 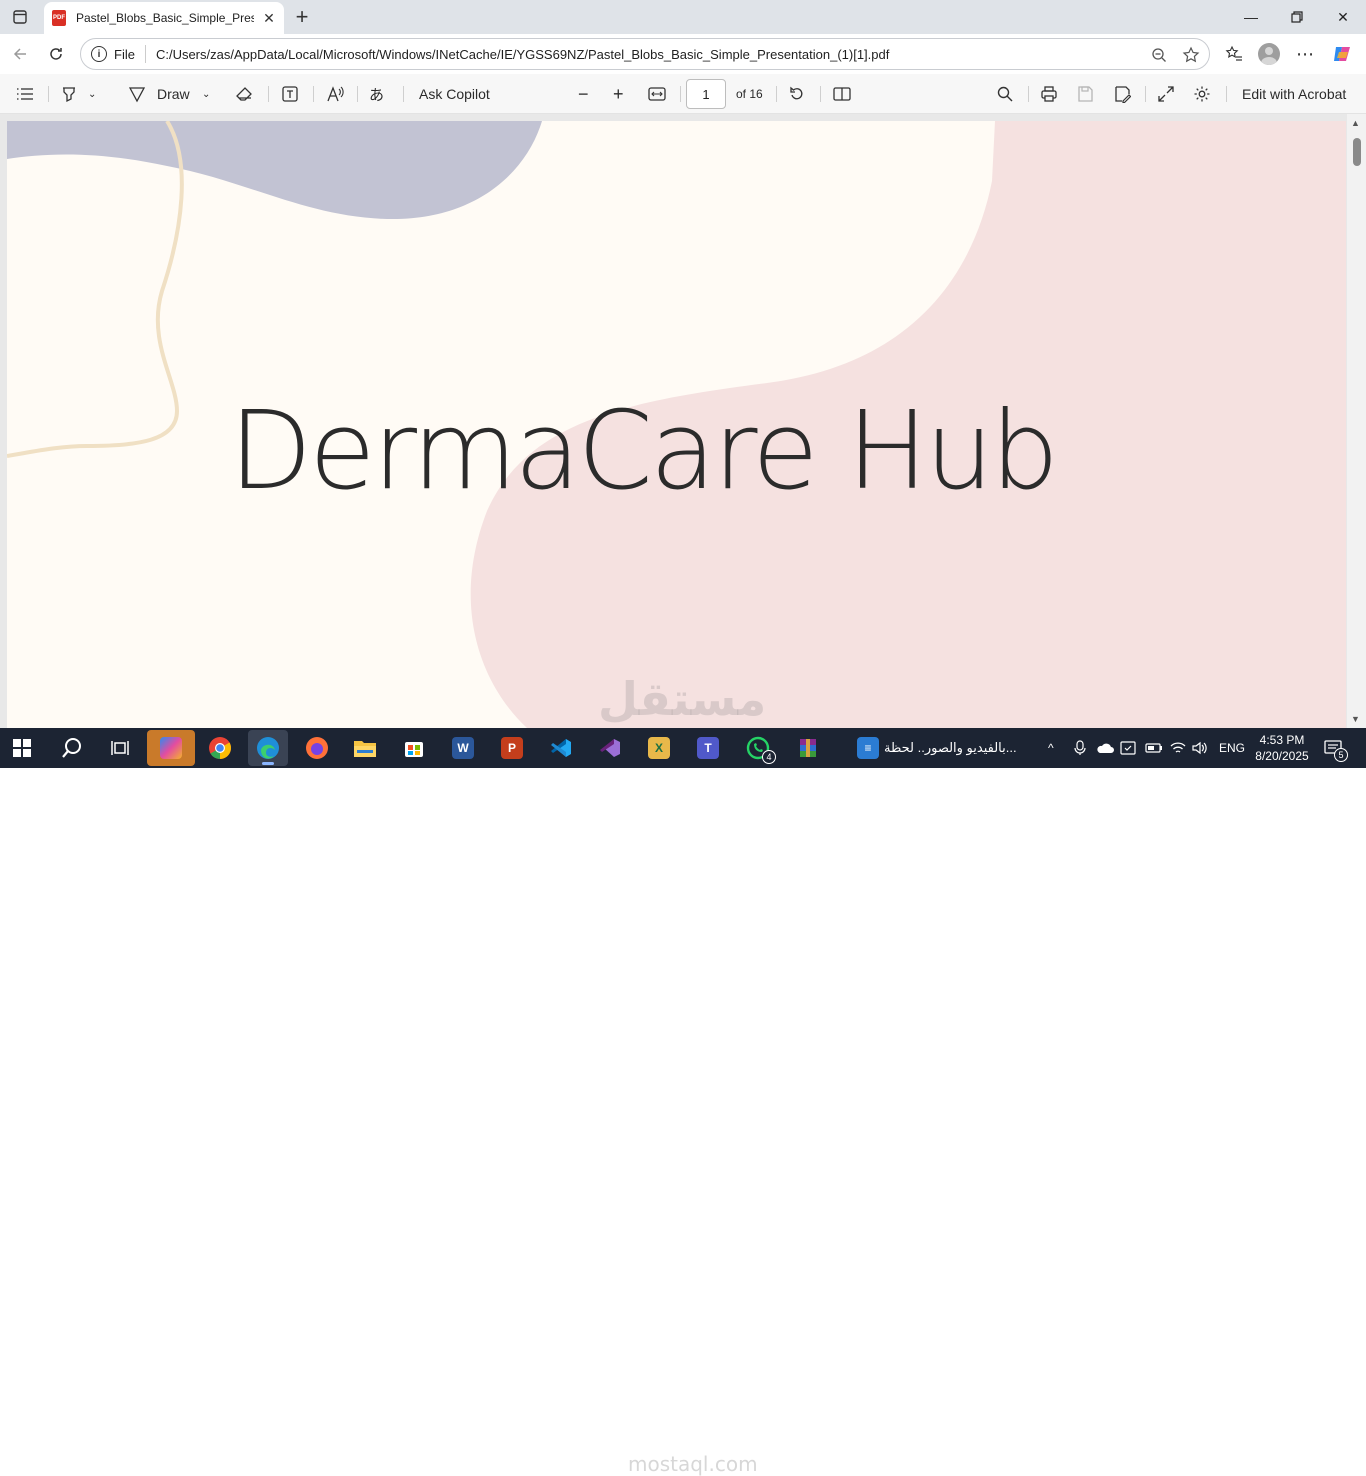 I want to click on eraser-icon, so click(x=244, y=94).